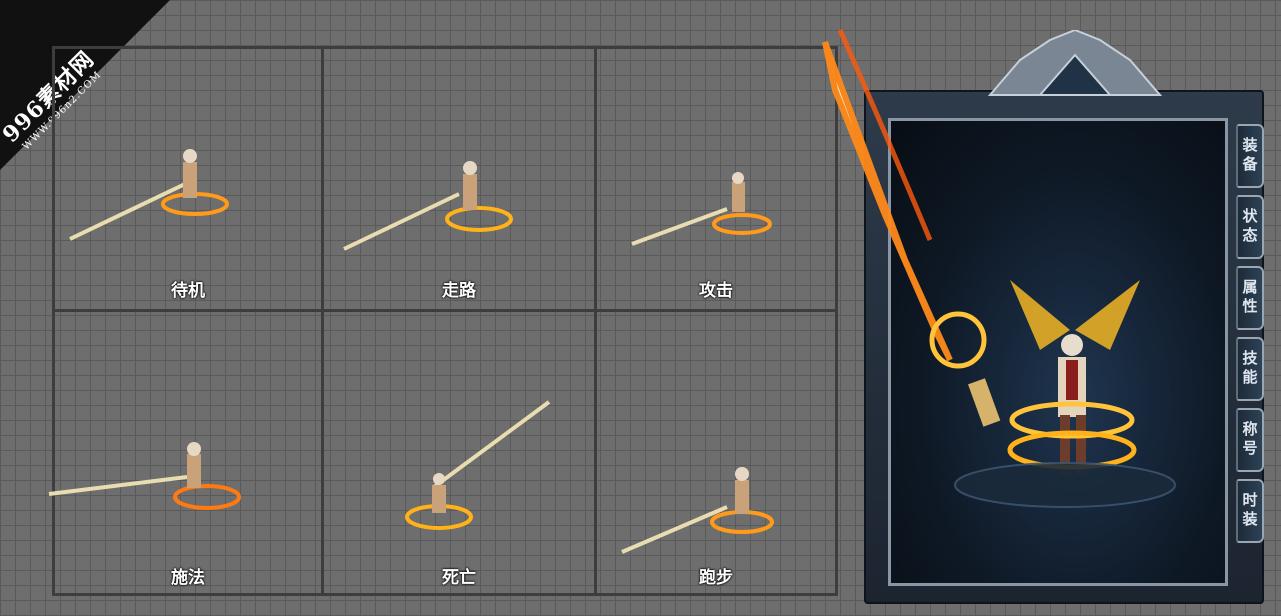 The height and width of the screenshot is (616, 1281). Describe the element at coordinates (1250, 511) in the screenshot. I see `tab-fashion: 时装` at that location.